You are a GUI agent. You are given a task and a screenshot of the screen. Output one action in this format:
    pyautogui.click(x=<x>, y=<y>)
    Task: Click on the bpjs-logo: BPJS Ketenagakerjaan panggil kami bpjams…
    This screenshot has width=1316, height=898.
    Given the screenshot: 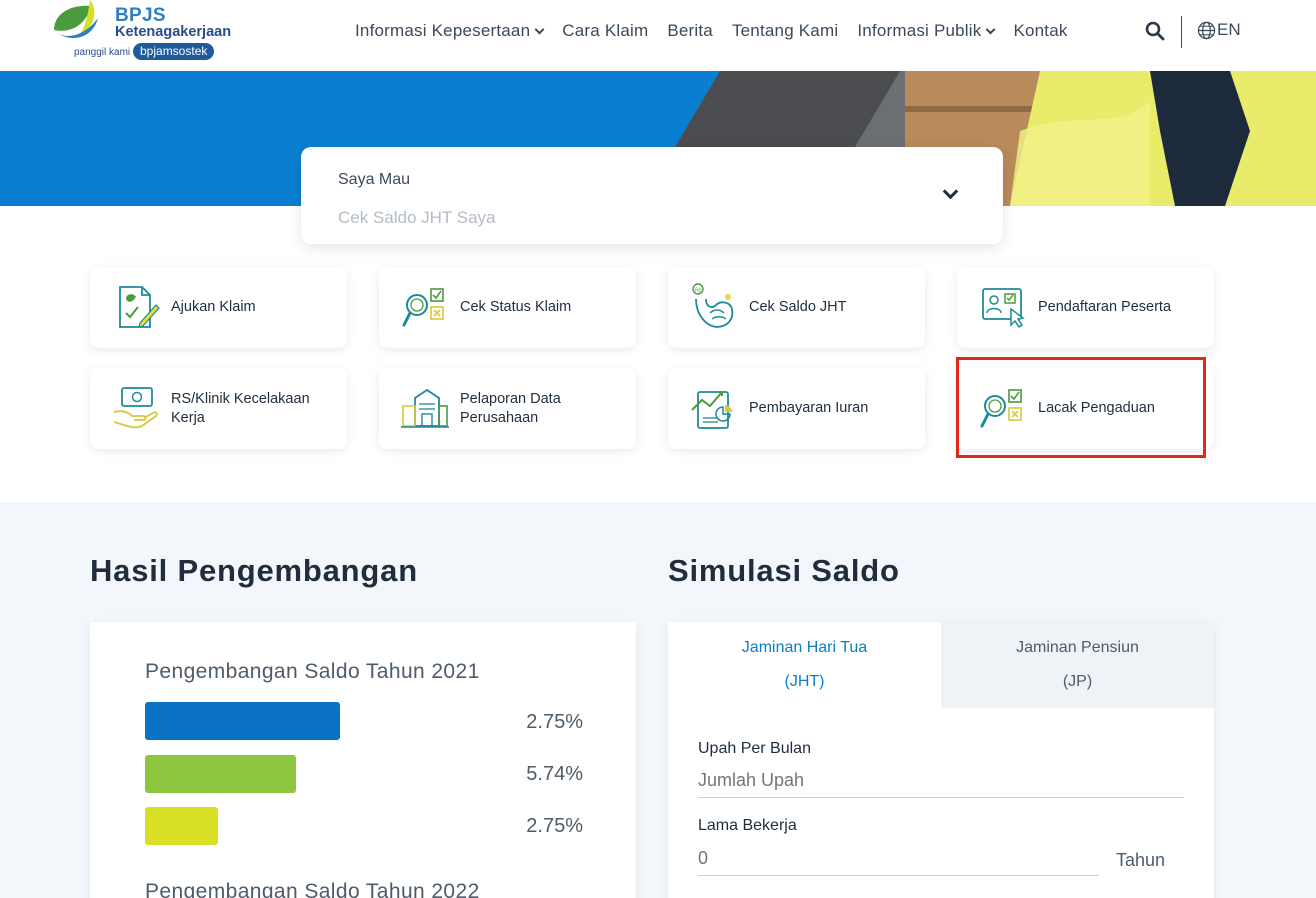 What is the action you would take?
    pyautogui.click(x=152, y=33)
    